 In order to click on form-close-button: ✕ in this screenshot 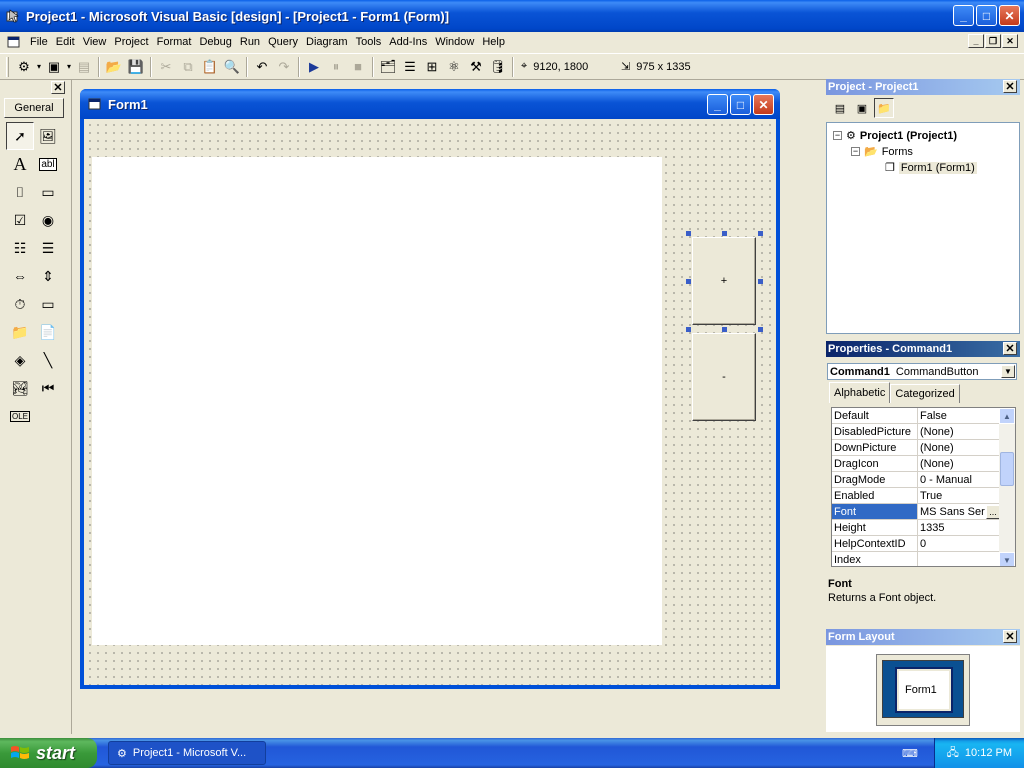, I will do `click(763, 104)`.